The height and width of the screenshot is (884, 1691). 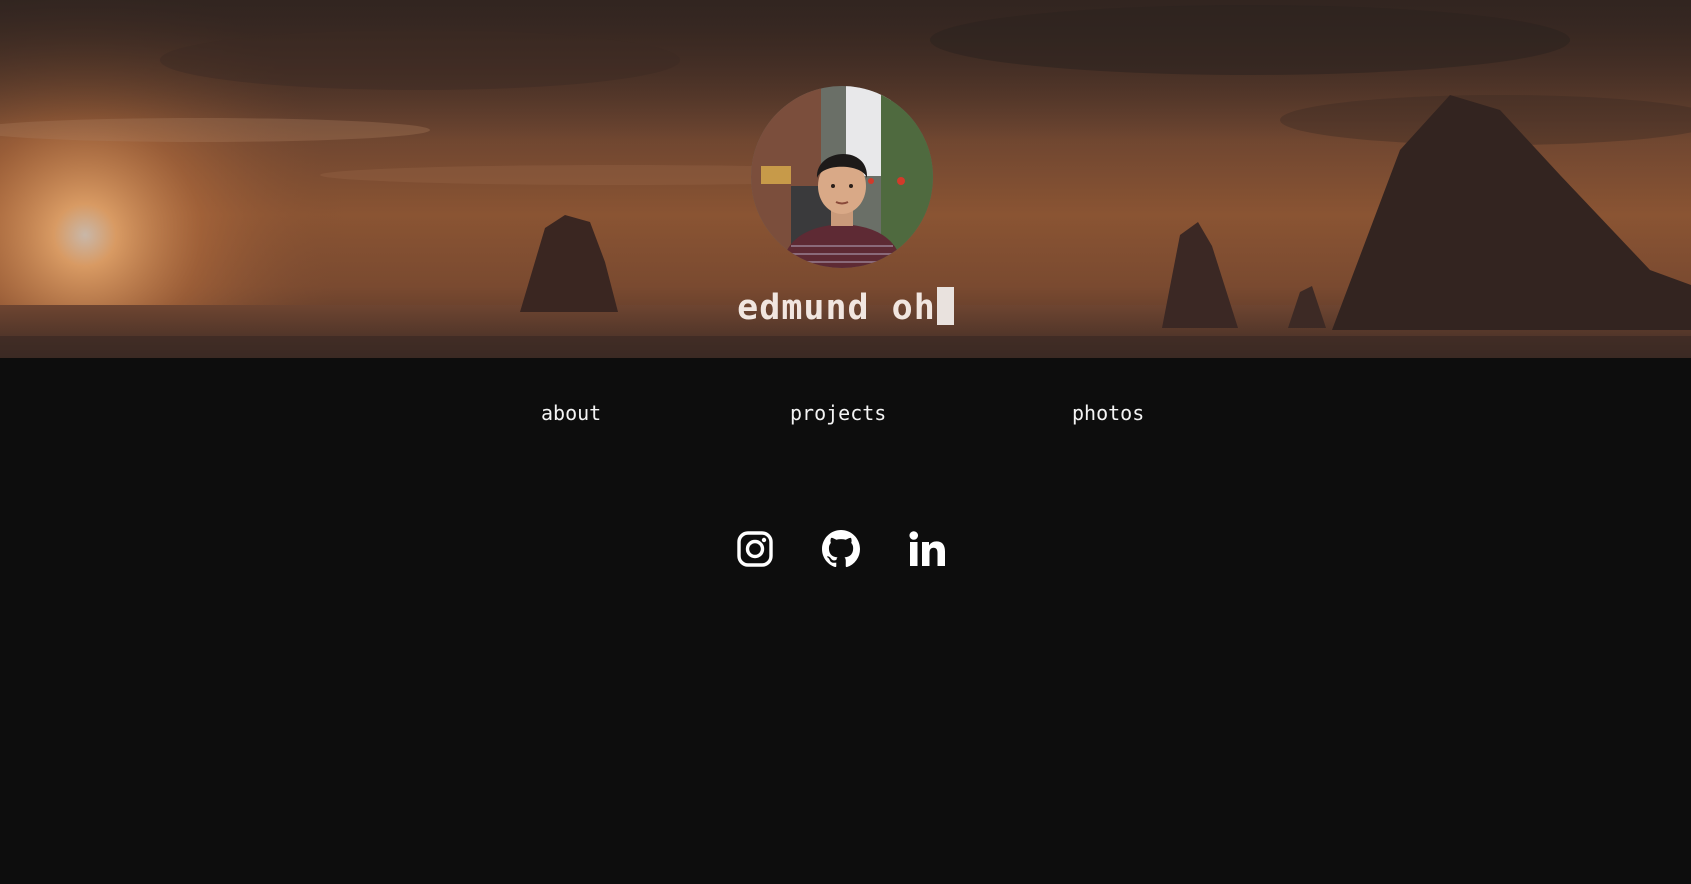 I want to click on linkedin-icon, so click(x=927, y=548).